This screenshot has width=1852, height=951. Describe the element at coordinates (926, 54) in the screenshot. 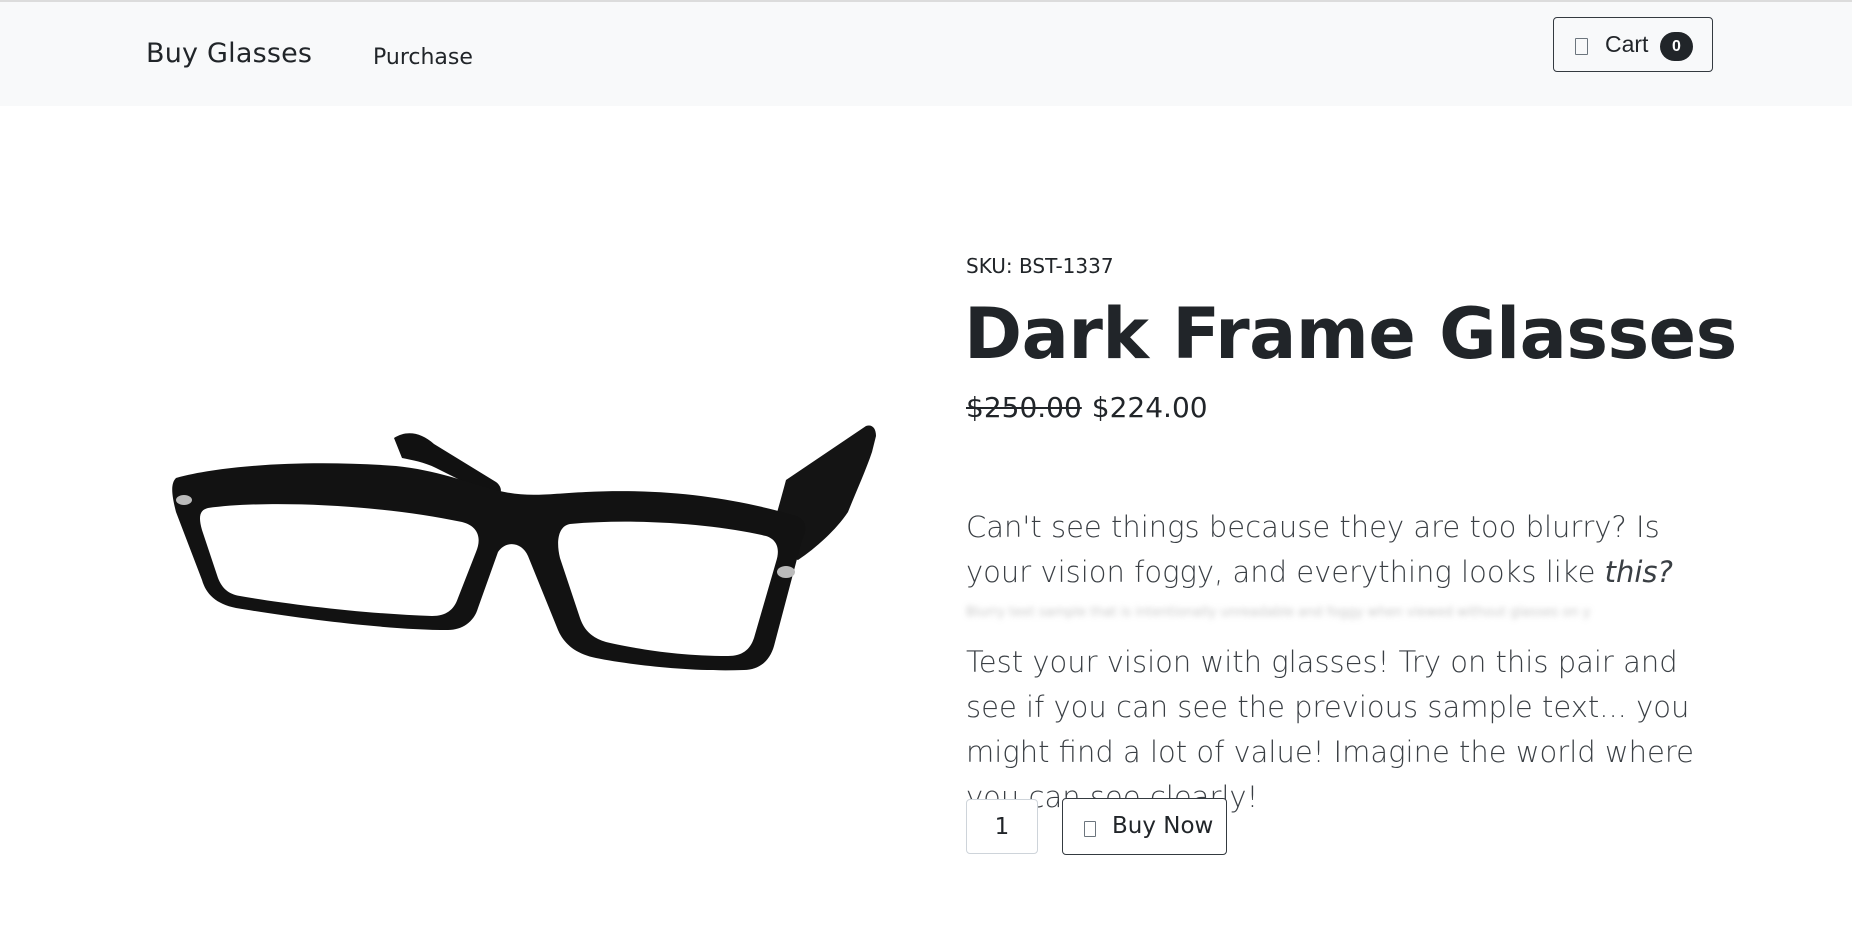

I see `navbar: Buy Glasses Purchase Cart 0` at that location.